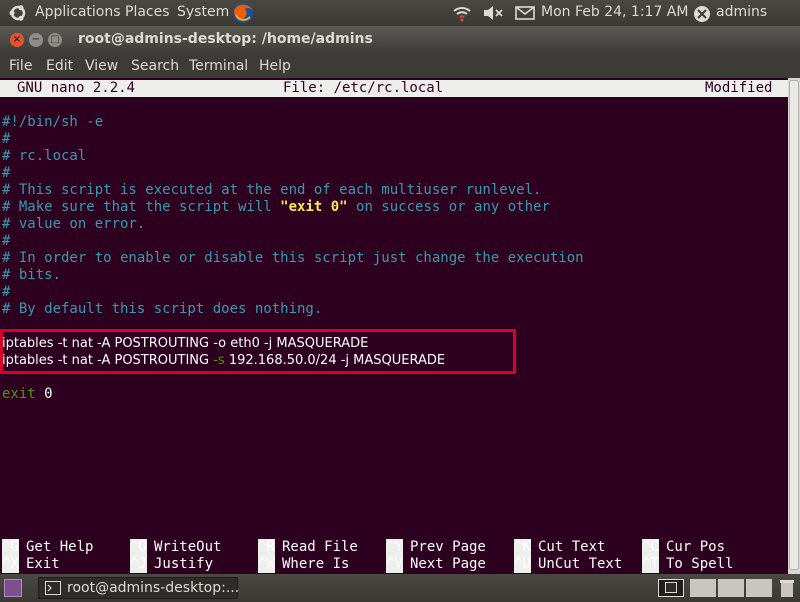 The image size is (800, 602). What do you see at coordinates (695, 547) in the screenshot?
I see `shortcut-label: Cur Pos` at bounding box center [695, 547].